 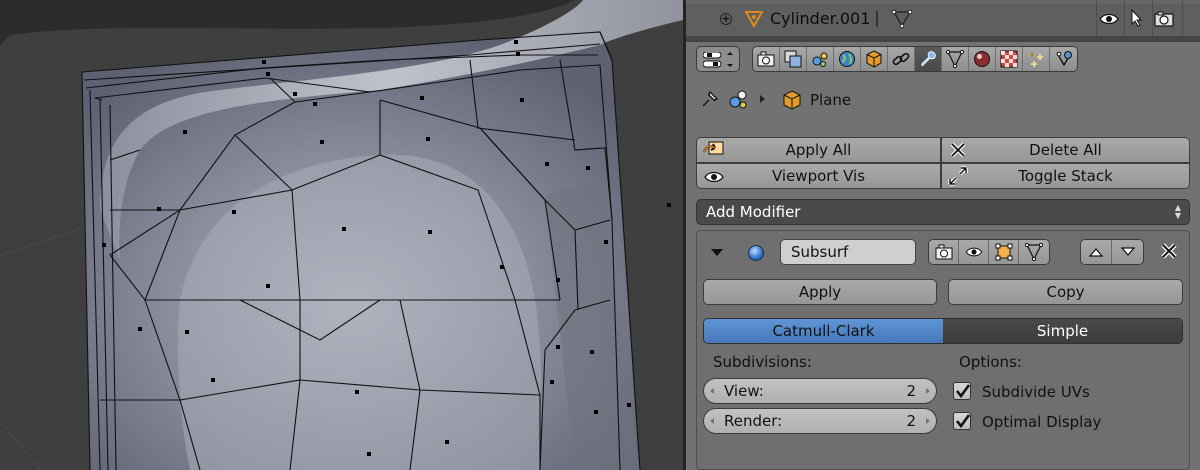 I want to click on viewport-vis-button: Viewport Vis, so click(x=818, y=176).